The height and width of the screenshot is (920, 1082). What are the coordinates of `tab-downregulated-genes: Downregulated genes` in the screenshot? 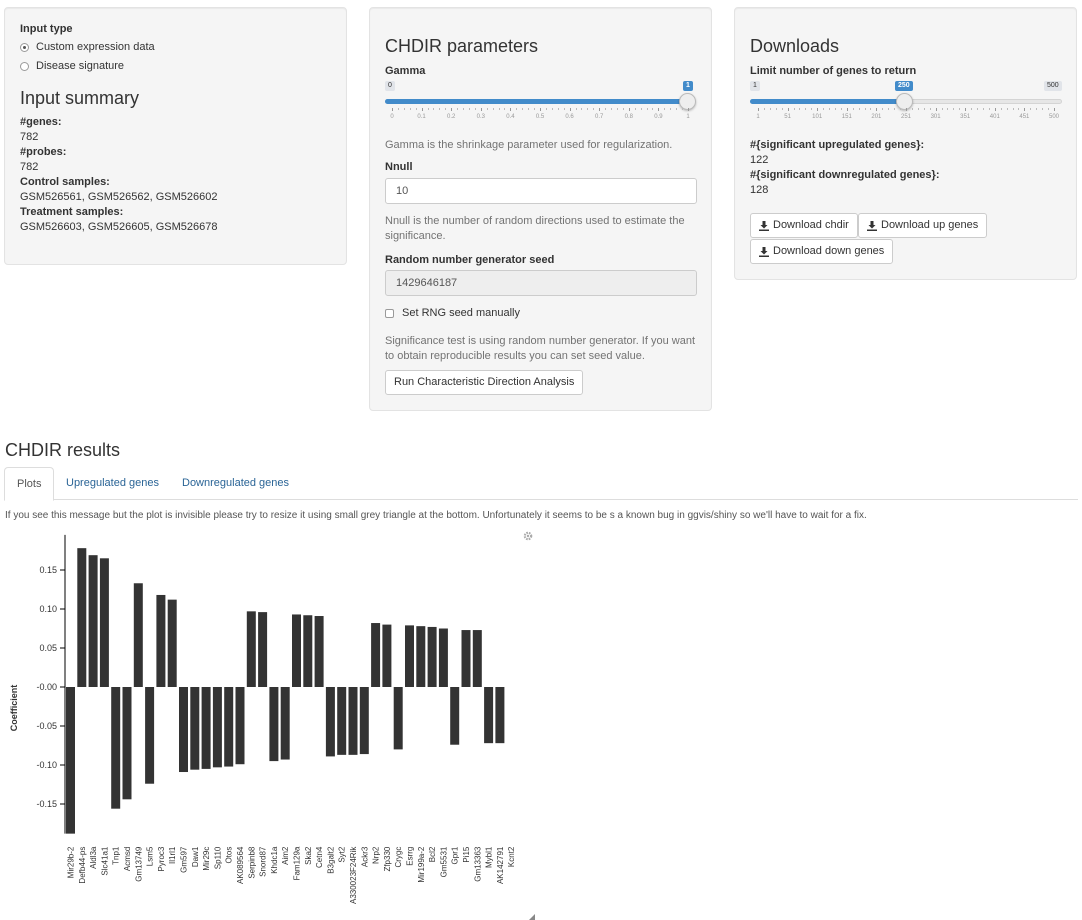 It's located at (235, 483).